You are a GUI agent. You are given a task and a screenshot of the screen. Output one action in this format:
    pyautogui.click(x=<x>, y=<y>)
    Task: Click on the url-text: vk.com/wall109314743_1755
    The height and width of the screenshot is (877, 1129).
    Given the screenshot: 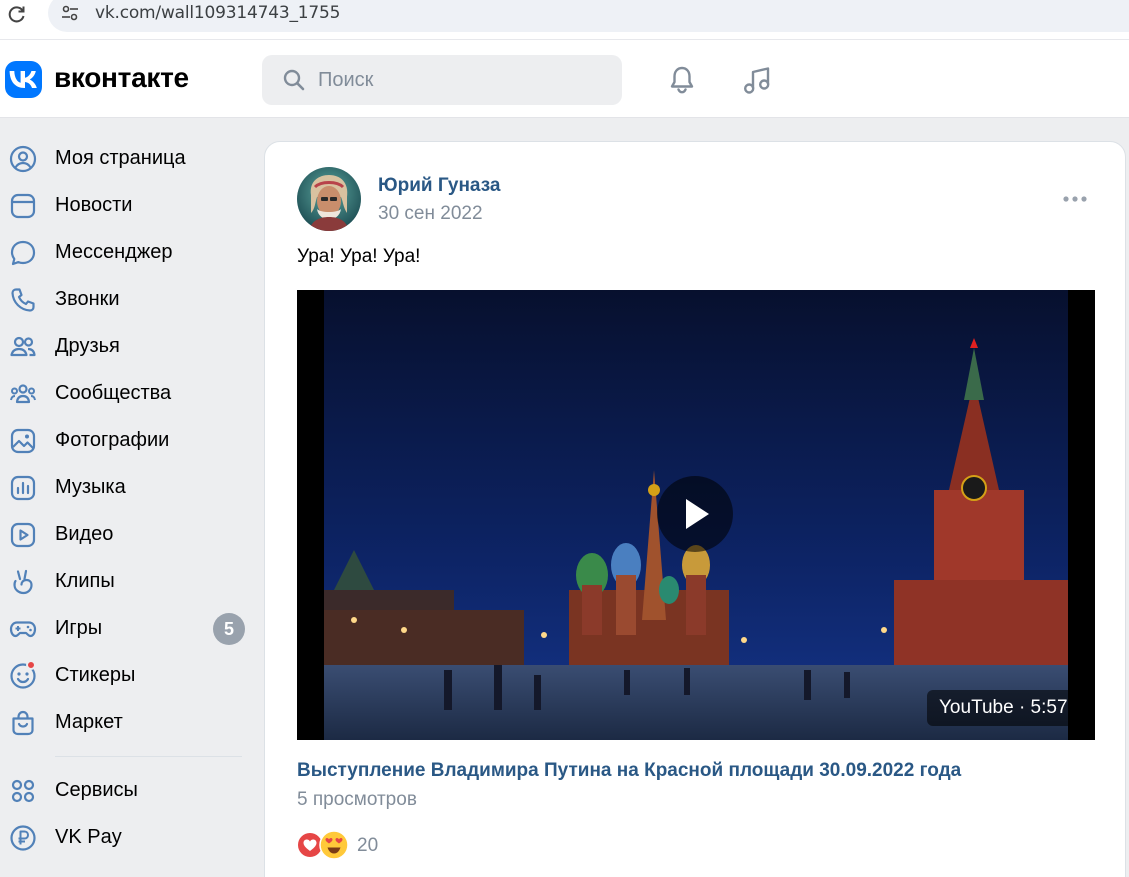 What is the action you would take?
    pyautogui.click(x=217, y=13)
    